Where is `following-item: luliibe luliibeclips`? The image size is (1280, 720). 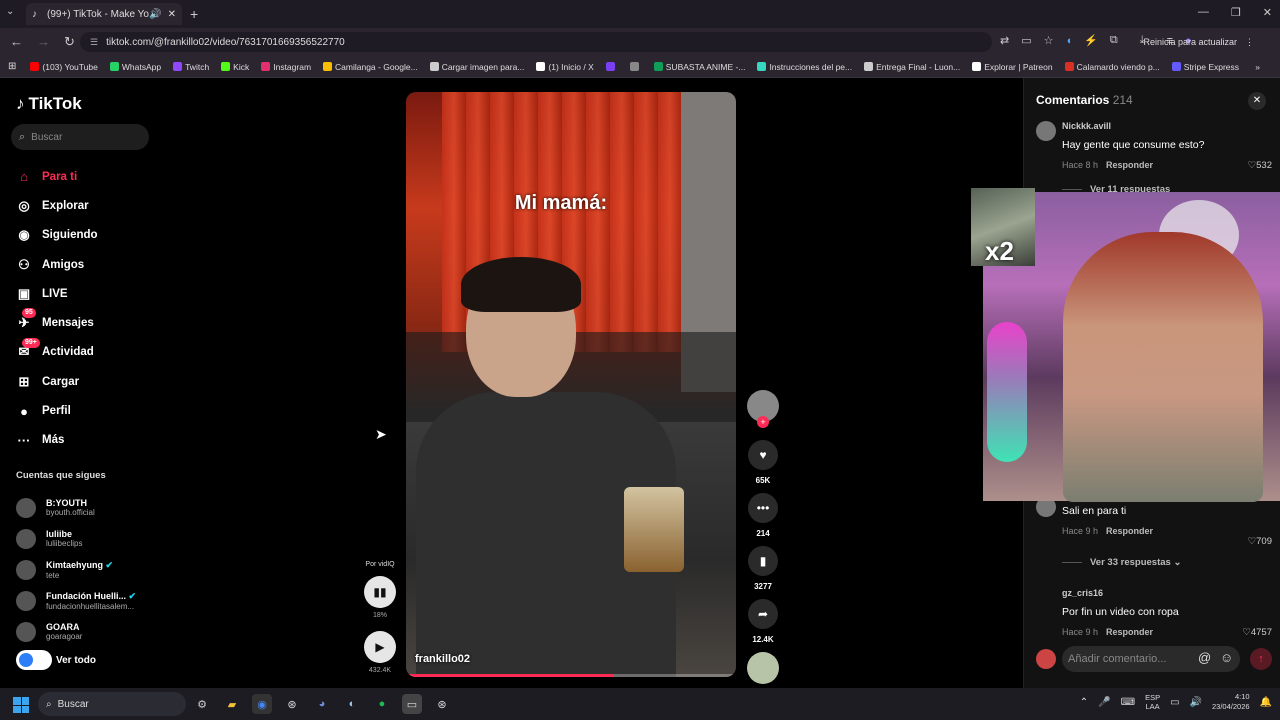
following-item: luliibe luliibeclips is located at coordinates (76, 538).